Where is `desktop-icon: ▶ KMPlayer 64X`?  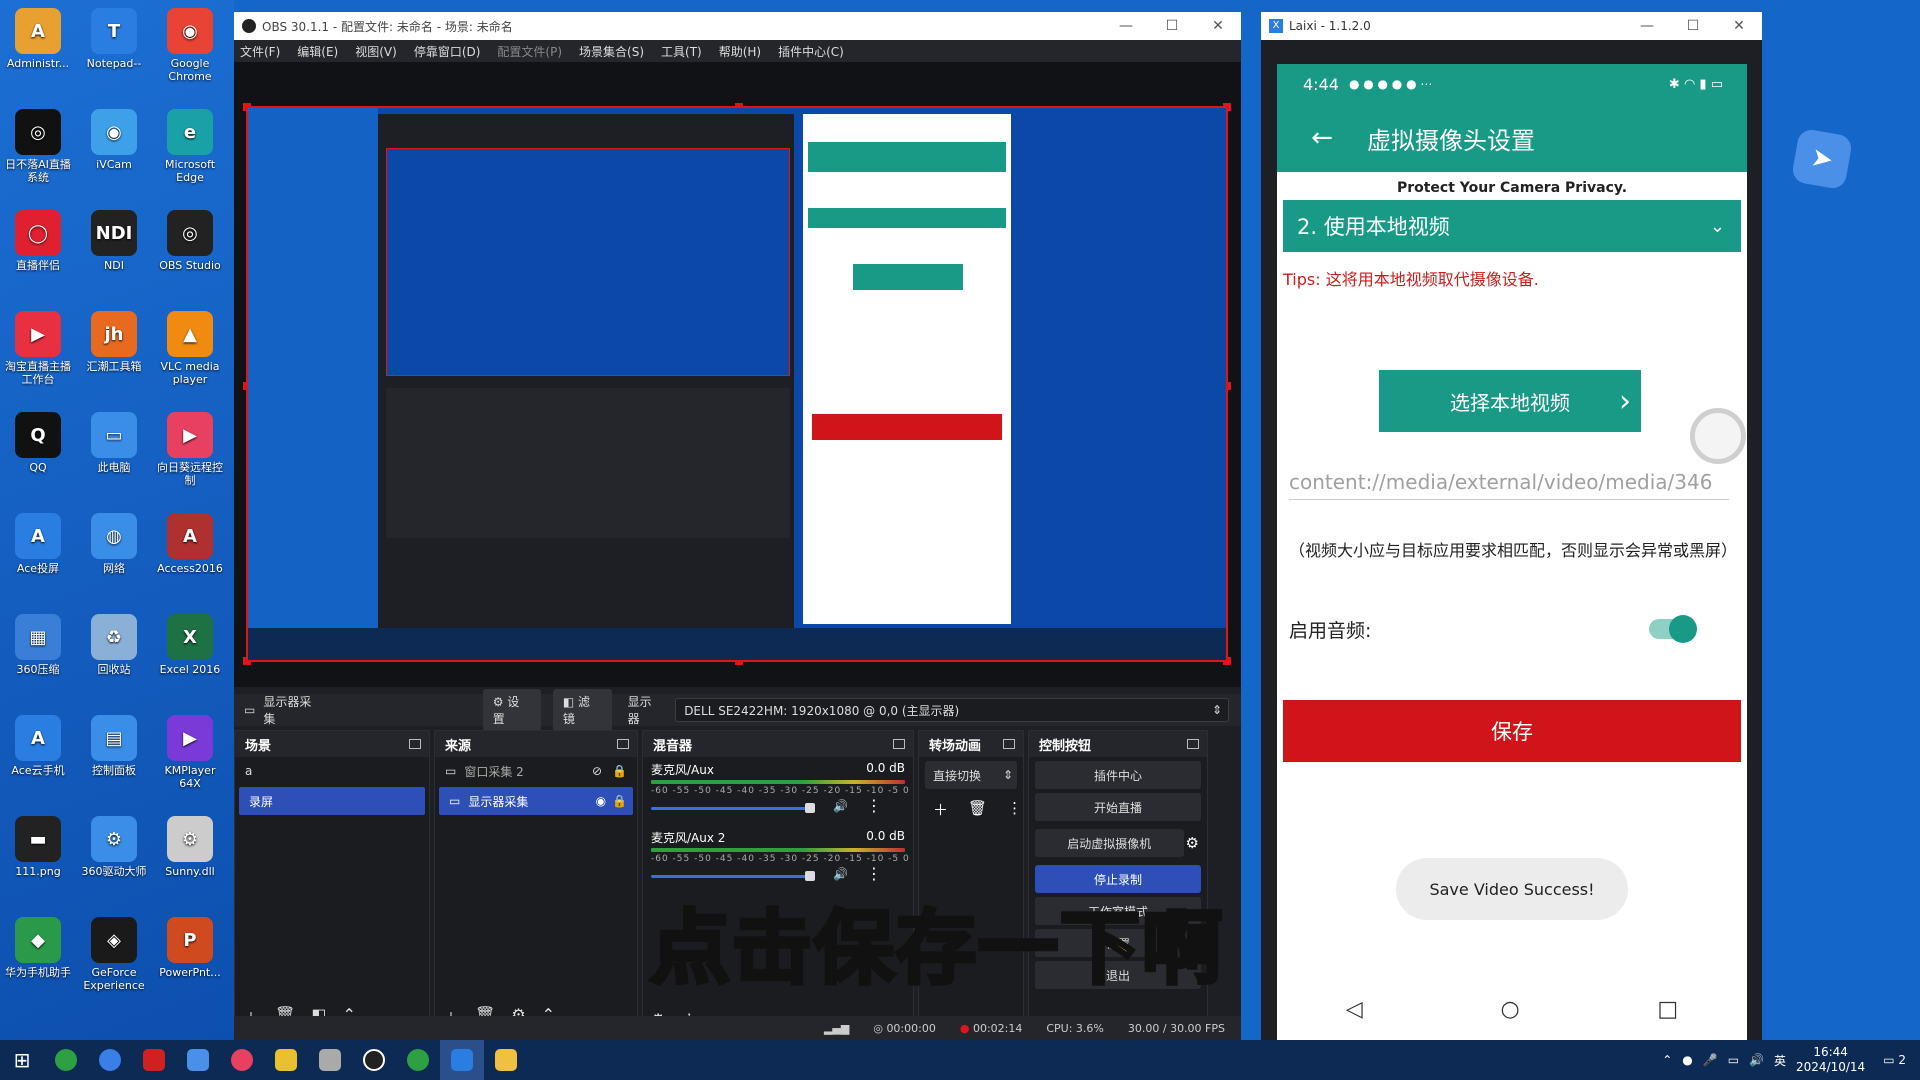
desktop-icon: ▶ KMPlayer 64X is located at coordinates (190, 752).